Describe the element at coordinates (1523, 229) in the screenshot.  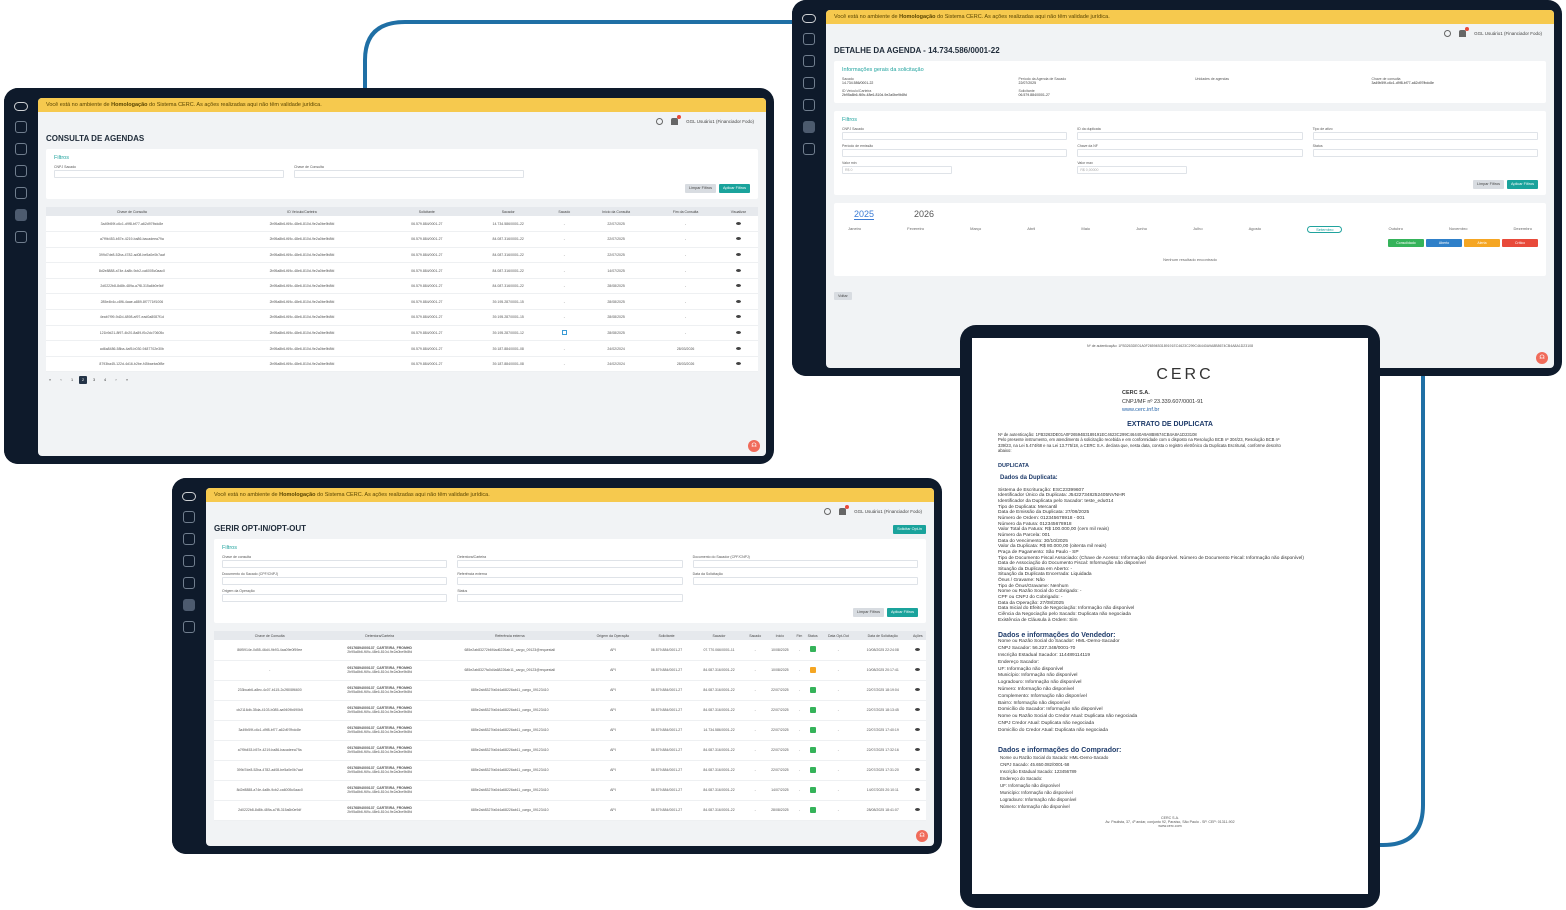
I see `month-tab: Dezembro` at that location.